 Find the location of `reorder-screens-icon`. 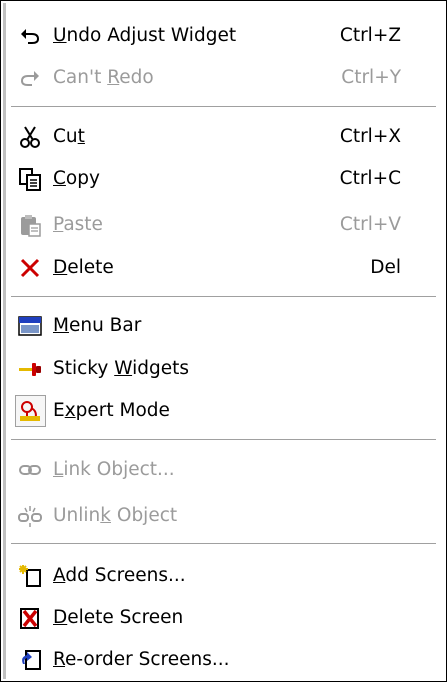

reorder-screens-icon is located at coordinates (30, 660).